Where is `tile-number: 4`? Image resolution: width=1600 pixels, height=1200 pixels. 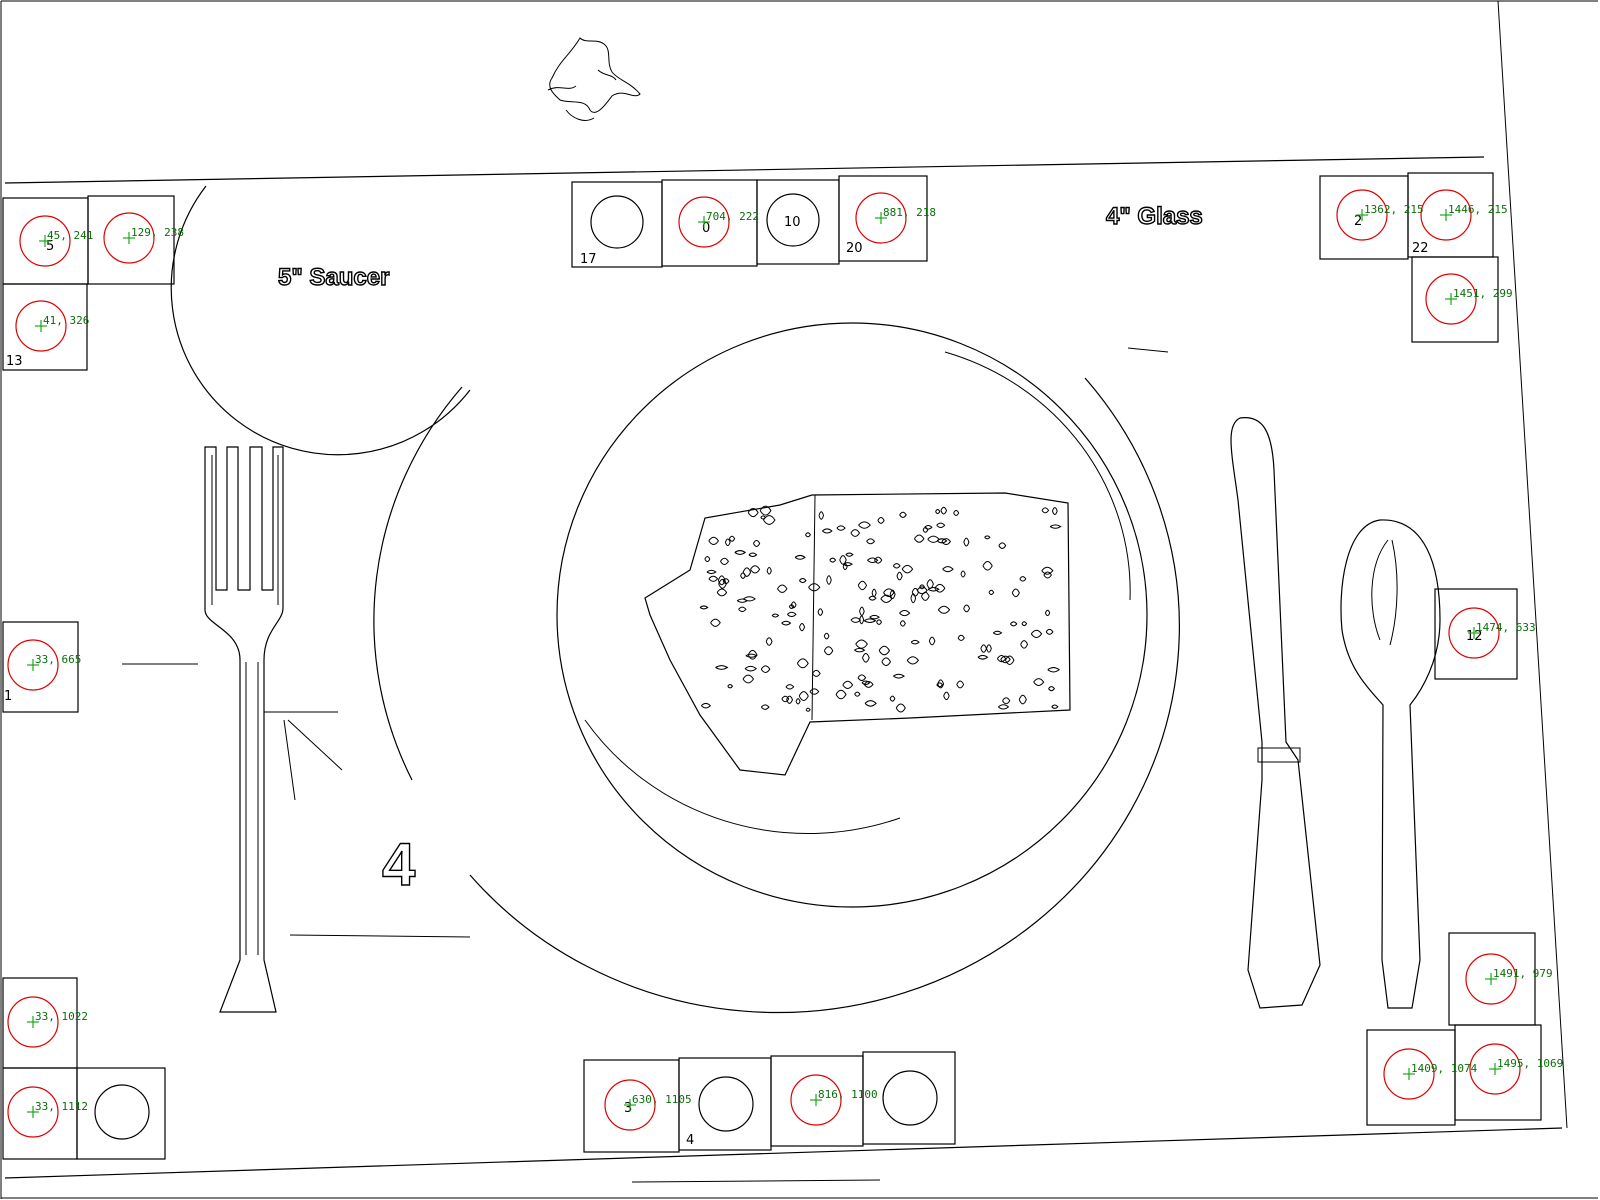
tile-number: 4 is located at coordinates (690, 1140).